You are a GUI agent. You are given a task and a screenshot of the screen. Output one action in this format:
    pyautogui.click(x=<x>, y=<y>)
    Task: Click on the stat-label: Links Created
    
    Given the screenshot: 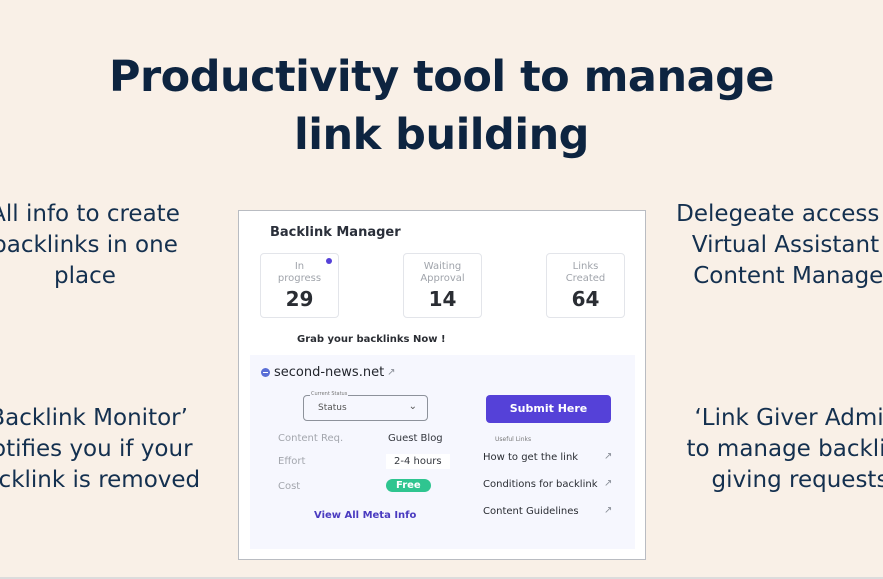 What is the action you would take?
    pyautogui.click(x=585, y=272)
    